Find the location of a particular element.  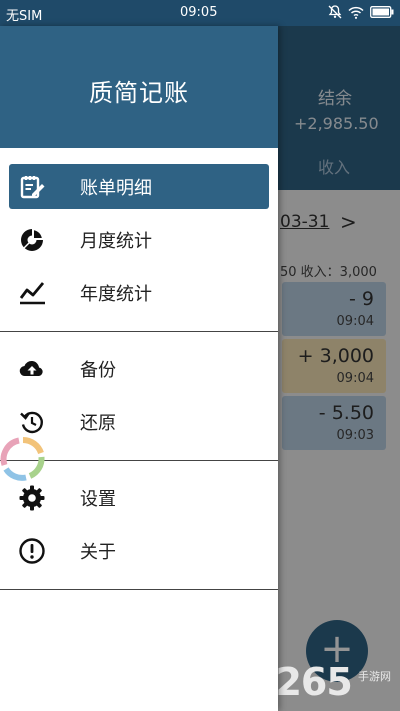

menu-item-bill-details: 账单明细 is located at coordinates (139, 186).